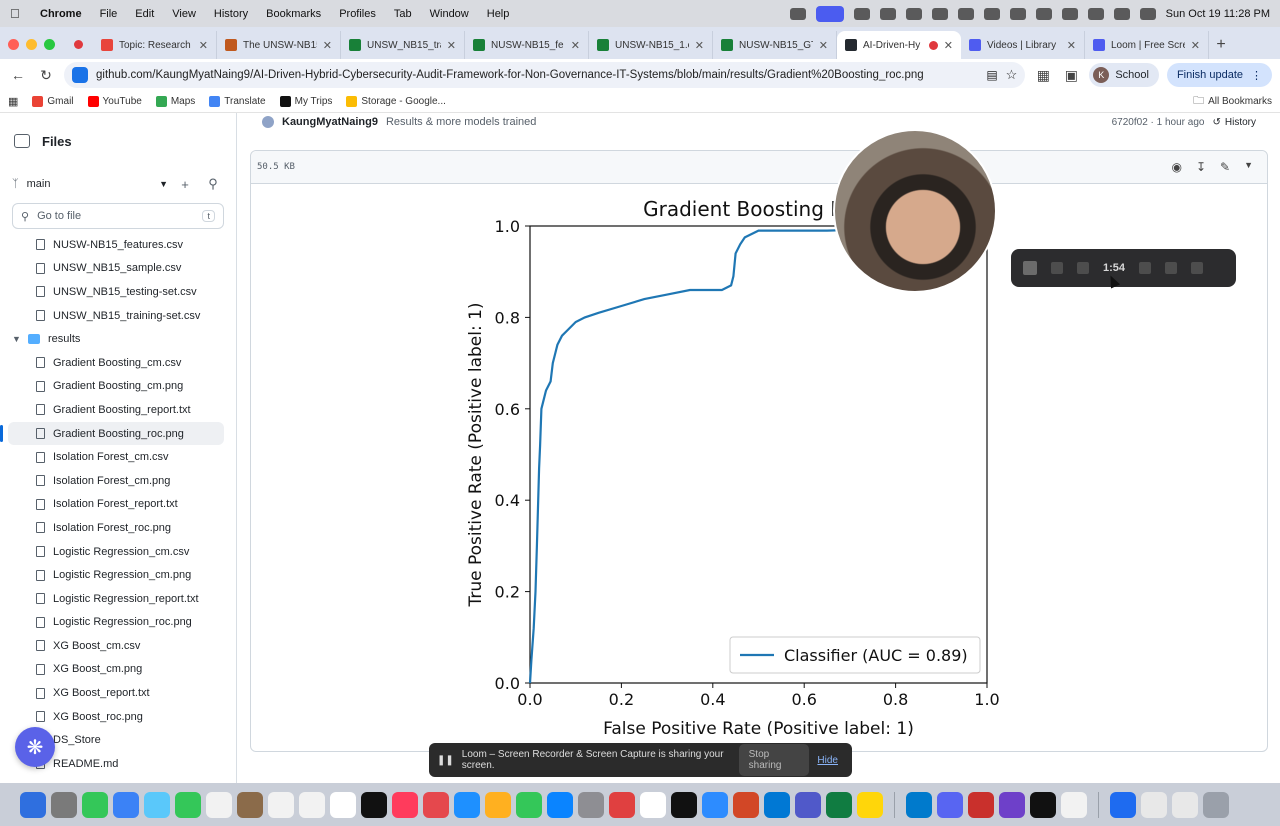 The image size is (1280, 826). I want to click on shield-icon, so click(861, 13).